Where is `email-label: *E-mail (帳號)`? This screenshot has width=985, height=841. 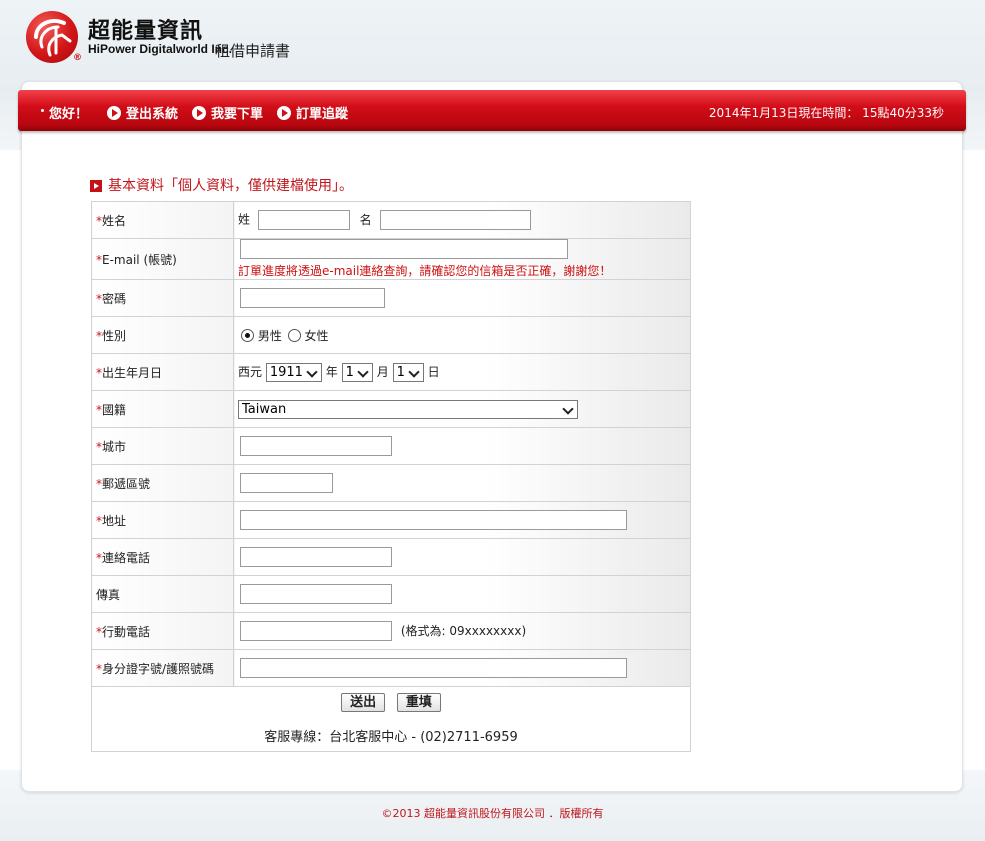 email-label: *E-mail (帳號) is located at coordinates (162, 259).